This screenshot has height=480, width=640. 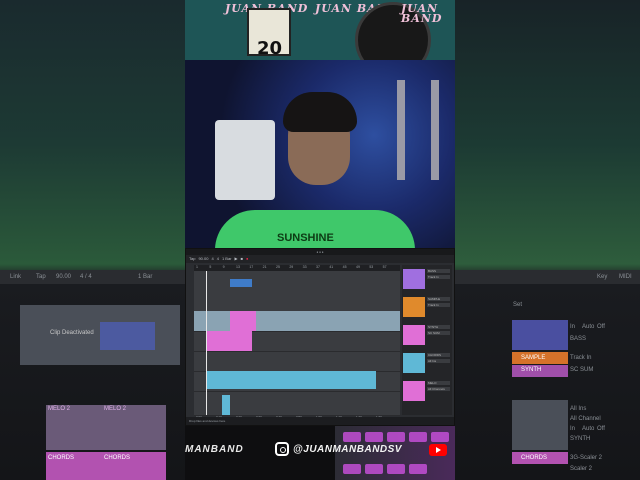 I want to click on midi-label: MIDI, so click(x=625, y=277).